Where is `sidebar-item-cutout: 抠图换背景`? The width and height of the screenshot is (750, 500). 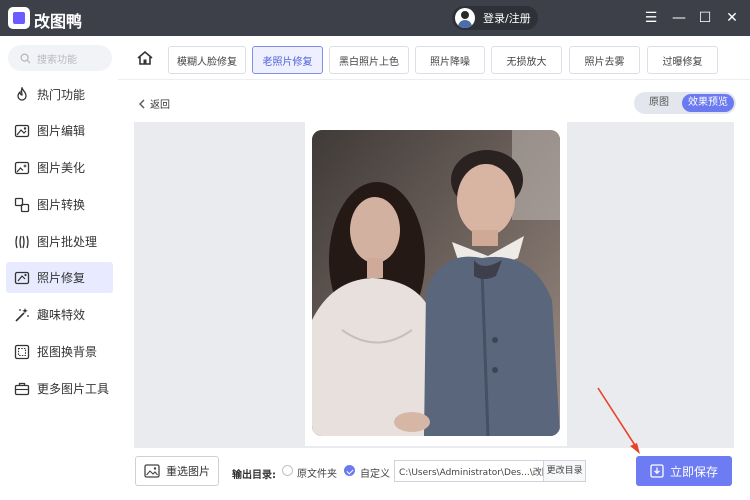
sidebar-item-cutout: 抠图换背景 is located at coordinates (59, 351).